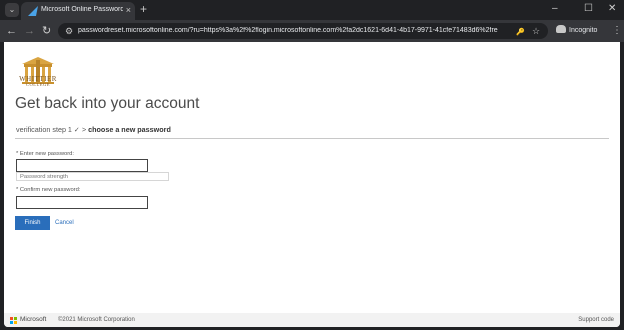 The height and width of the screenshot is (330, 624). I want to click on page-title: Get back into your account, so click(107, 103).